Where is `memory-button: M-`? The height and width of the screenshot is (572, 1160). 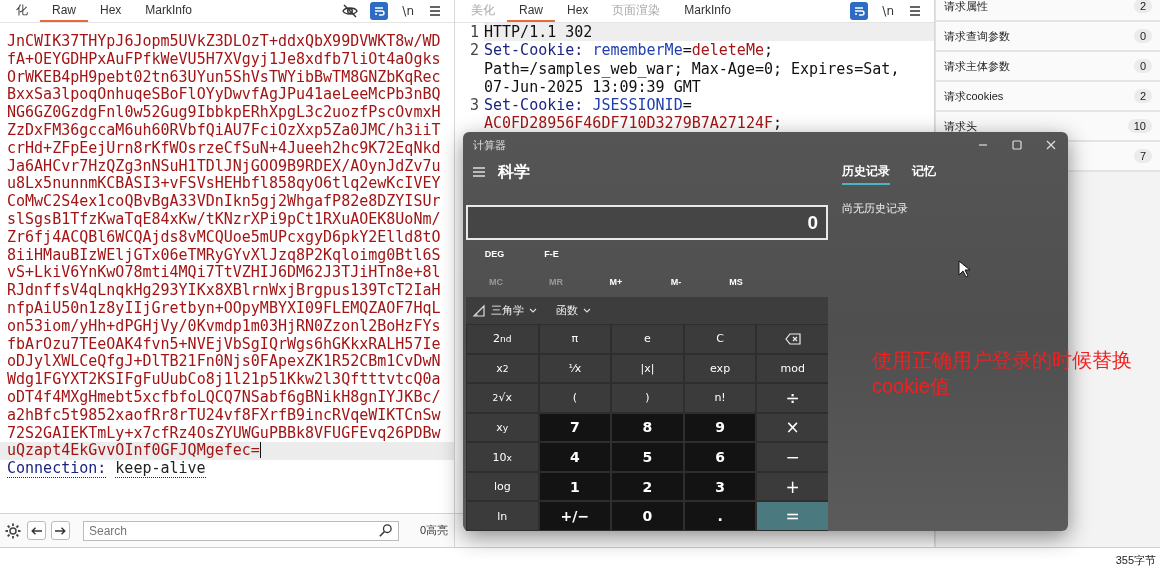
memory-button: M- is located at coordinates (676, 282).